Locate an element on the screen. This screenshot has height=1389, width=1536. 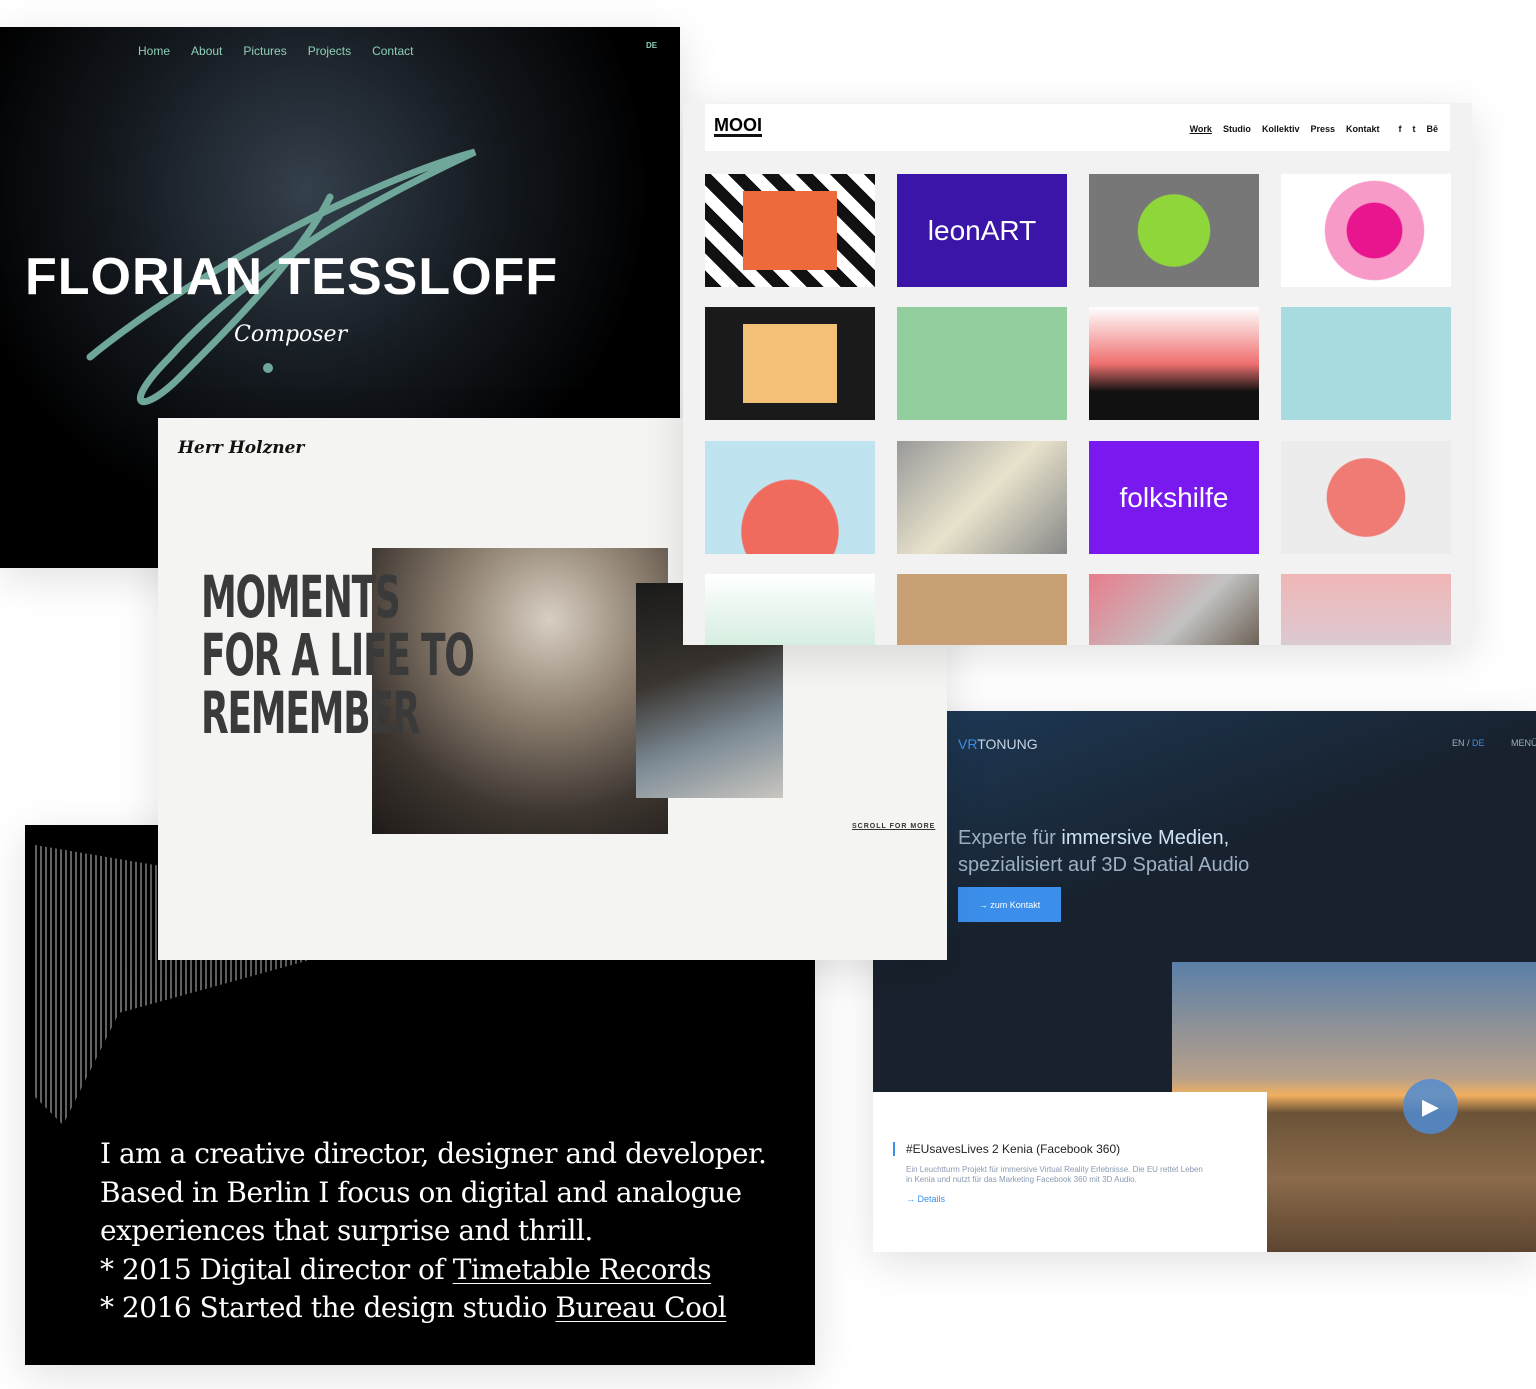
work-tile: folkshilfe is located at coordinates (1174, 497).